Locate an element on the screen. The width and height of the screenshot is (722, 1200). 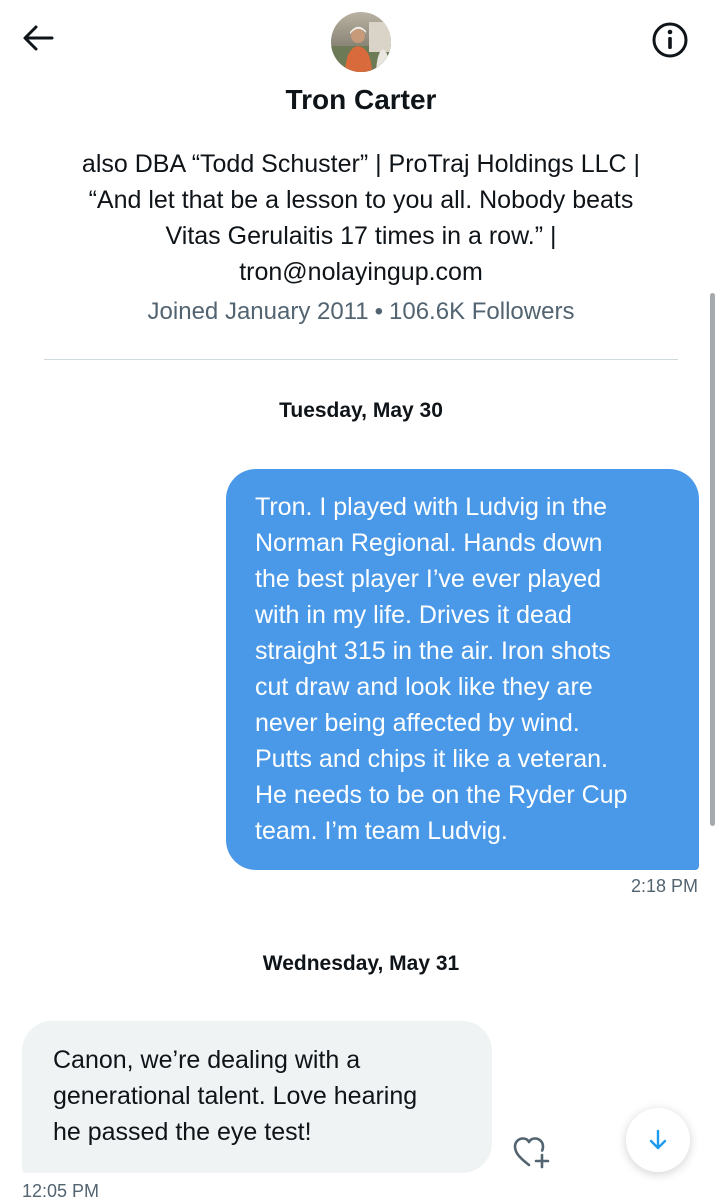
message-line: cut draw and look like they are is located at coordinates (424, 687).